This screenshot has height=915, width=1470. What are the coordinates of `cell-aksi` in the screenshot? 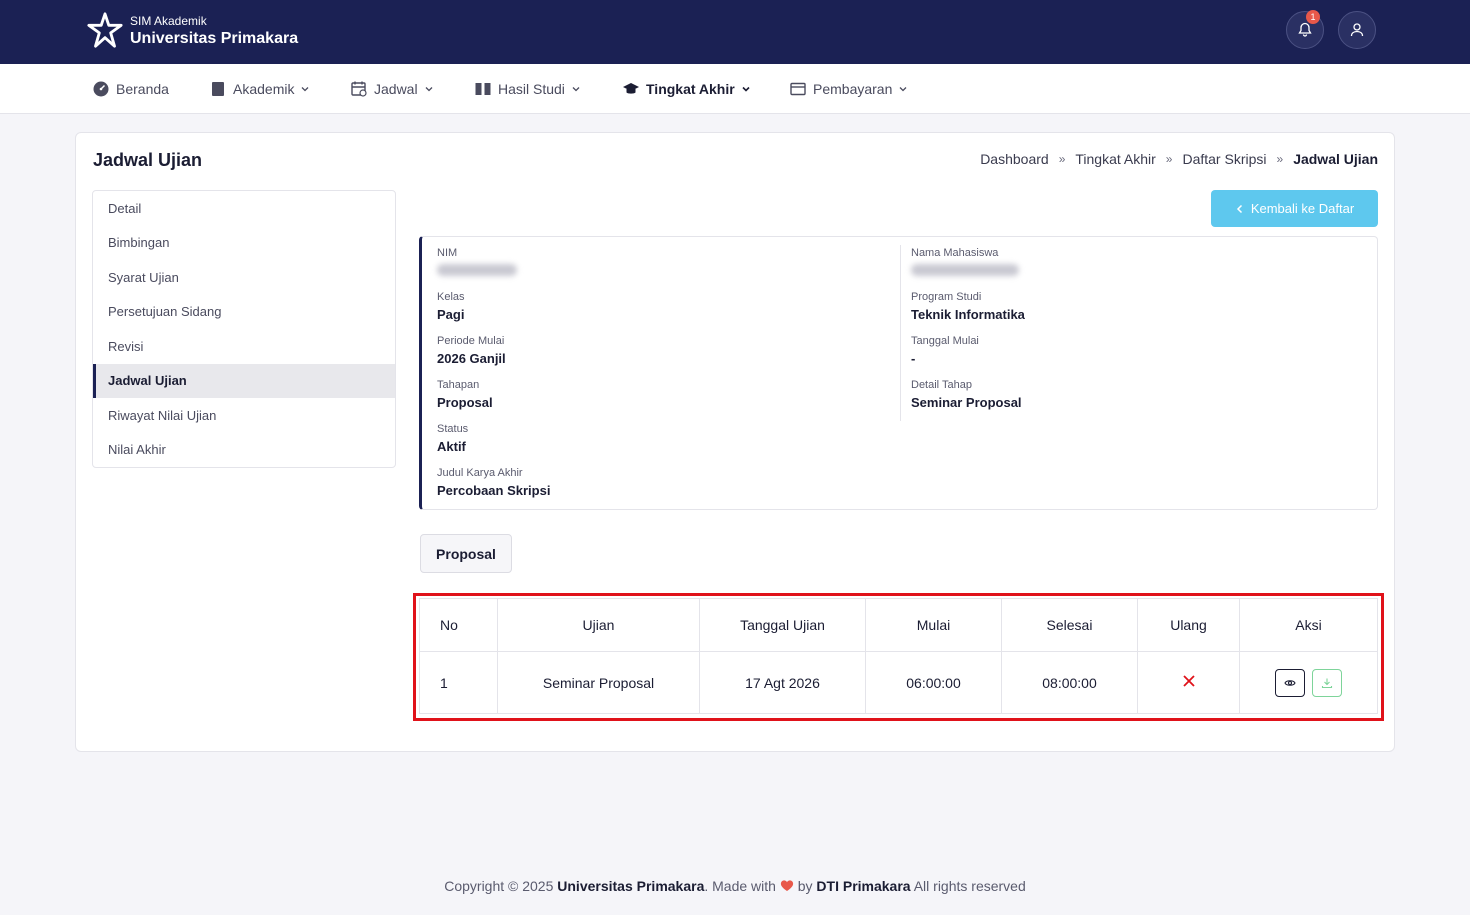 It's located at (1308, 682).